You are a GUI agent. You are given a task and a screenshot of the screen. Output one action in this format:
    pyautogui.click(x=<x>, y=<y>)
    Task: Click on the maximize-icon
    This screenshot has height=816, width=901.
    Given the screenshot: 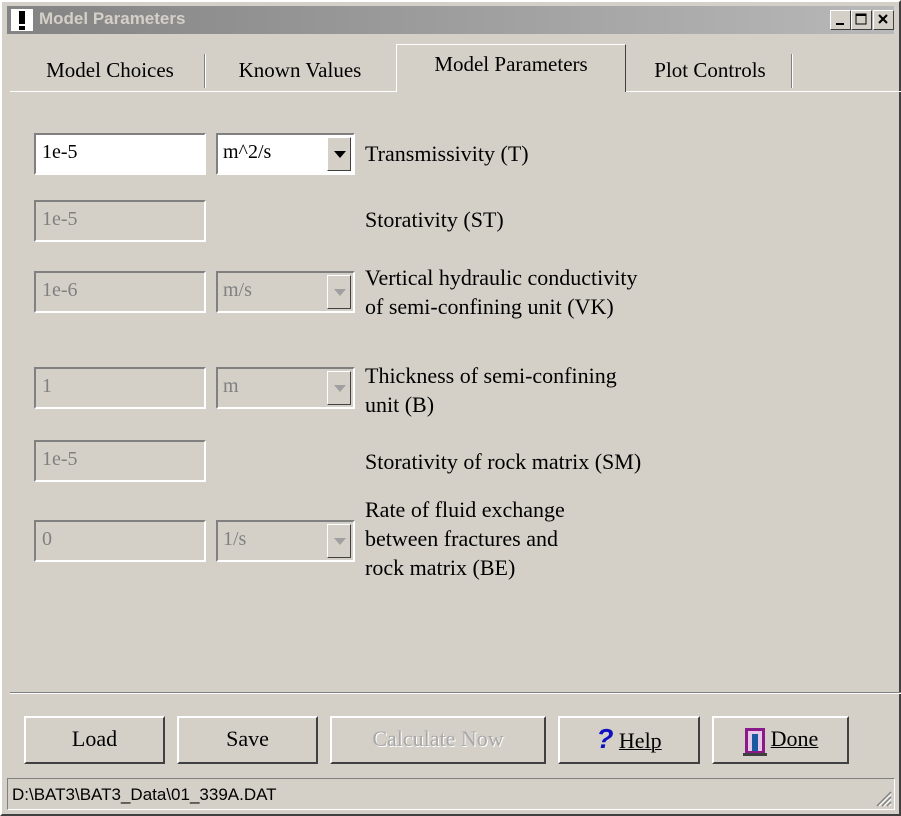 What is the action you would take?
    pyautogui.click(x=861, y=19)
    